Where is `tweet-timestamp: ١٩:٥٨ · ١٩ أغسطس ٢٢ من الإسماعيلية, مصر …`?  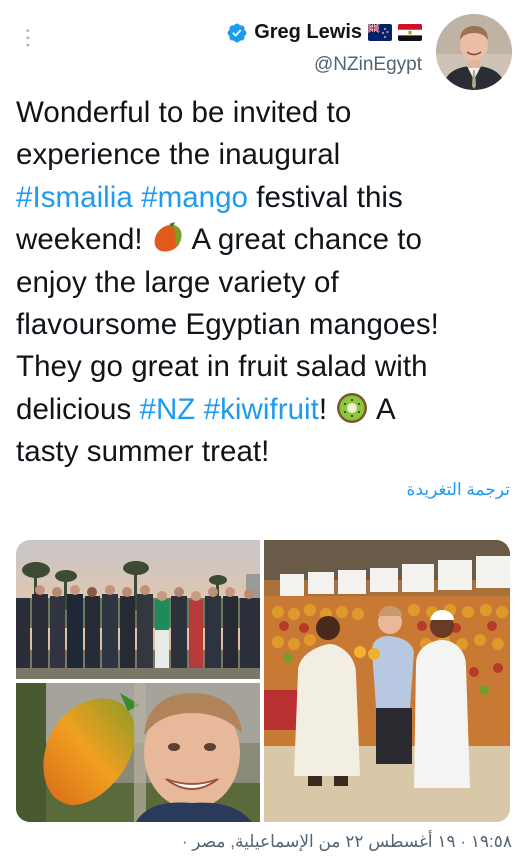 tweet-timestamp: ١٩:٥٨ · ١٩ أغسطس ٢٢ من الإسماعيلية, مصر … is located at coordinates (347, 842).